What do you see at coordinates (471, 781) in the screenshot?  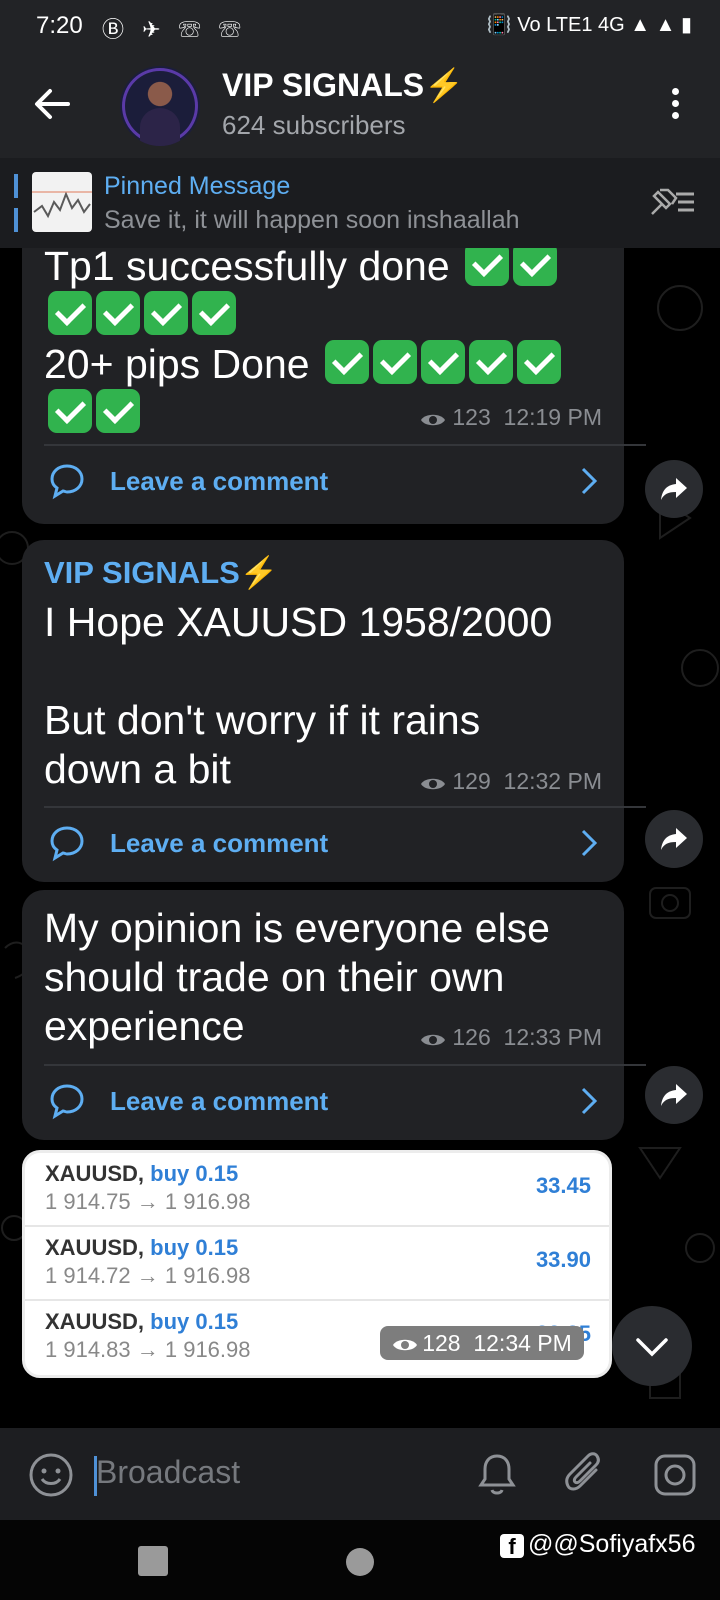 I see `view-count: 129` at bounding box center [471, 781].